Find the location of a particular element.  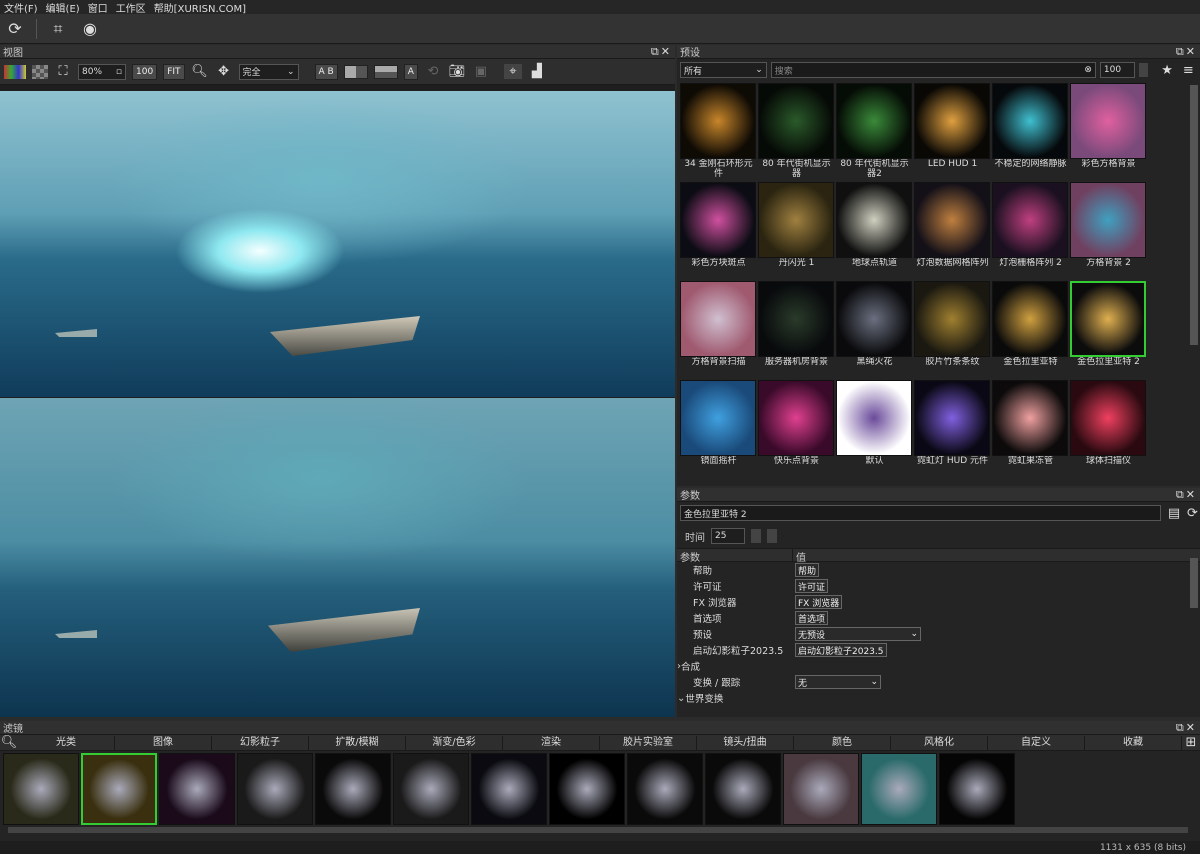

preset-item: LED HUD 1 is located at coordinates (952, 131).